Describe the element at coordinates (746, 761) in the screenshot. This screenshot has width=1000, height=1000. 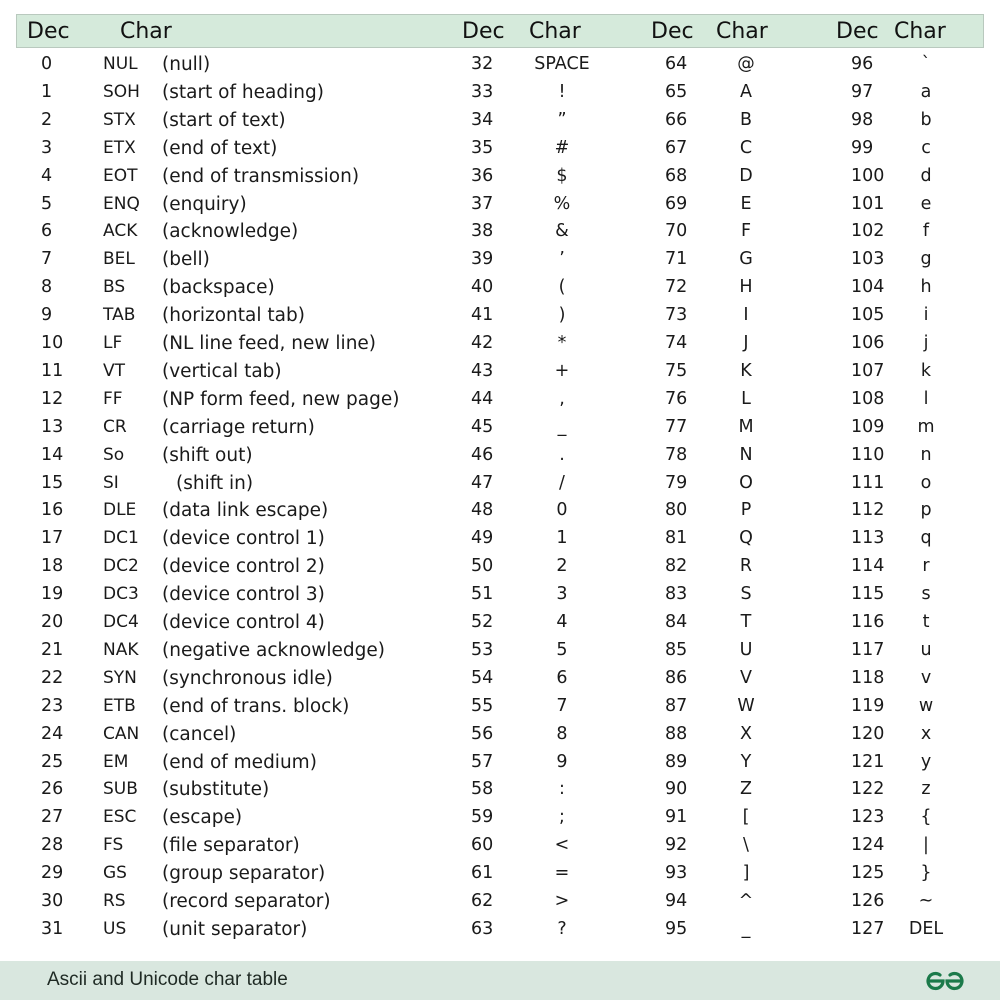
I see `char-cell: Y` at that location.